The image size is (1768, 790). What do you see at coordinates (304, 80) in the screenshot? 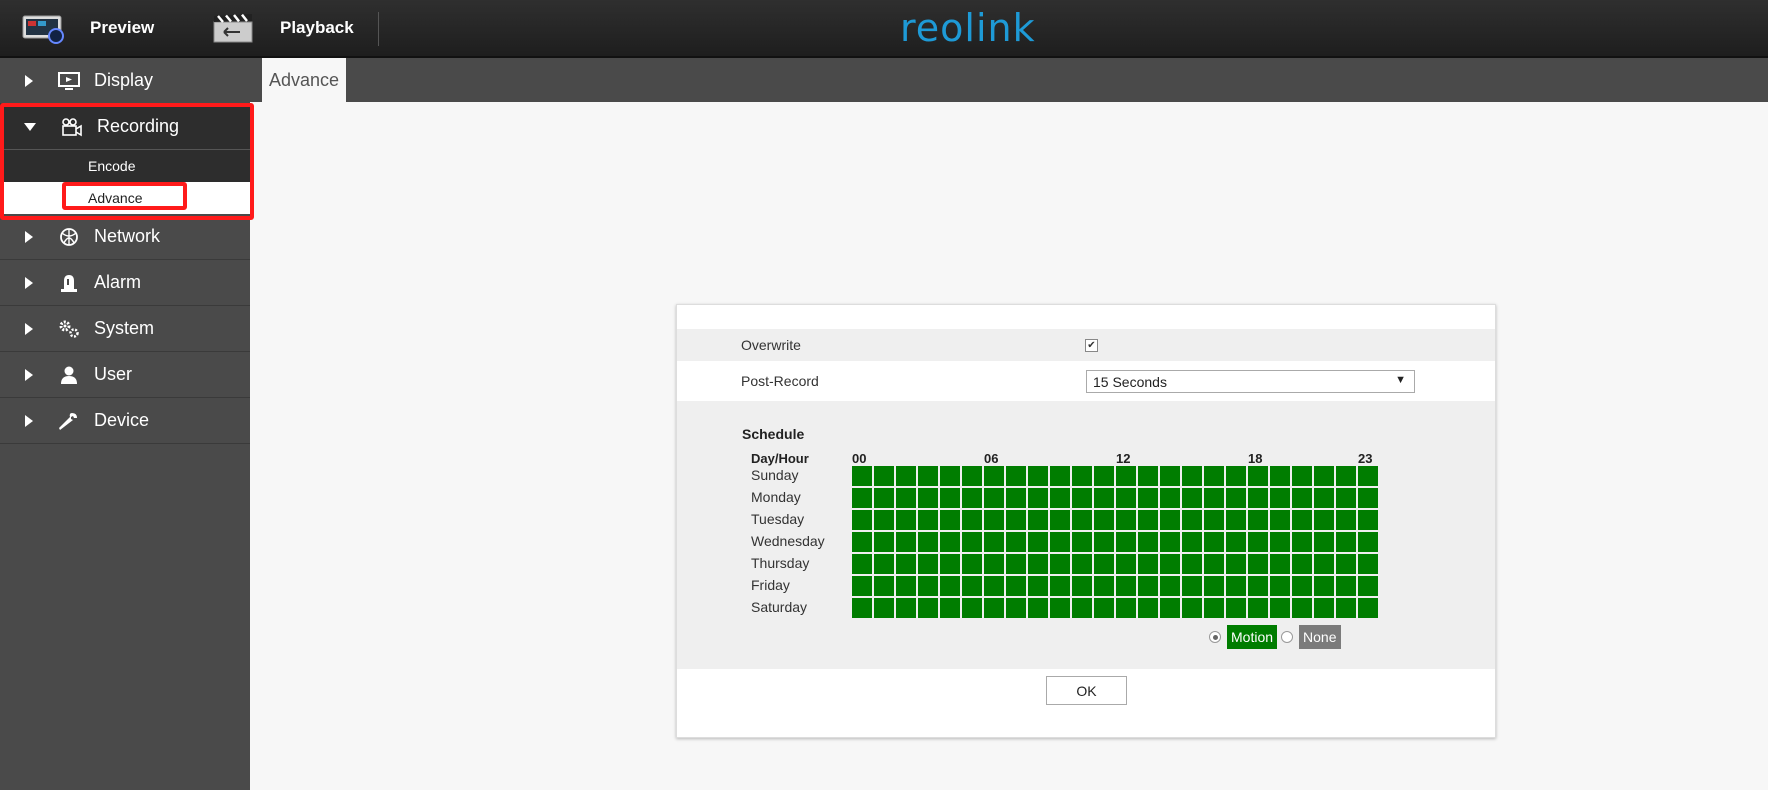
I see `tab-advance: Advance` at bounding box center [304, 80].